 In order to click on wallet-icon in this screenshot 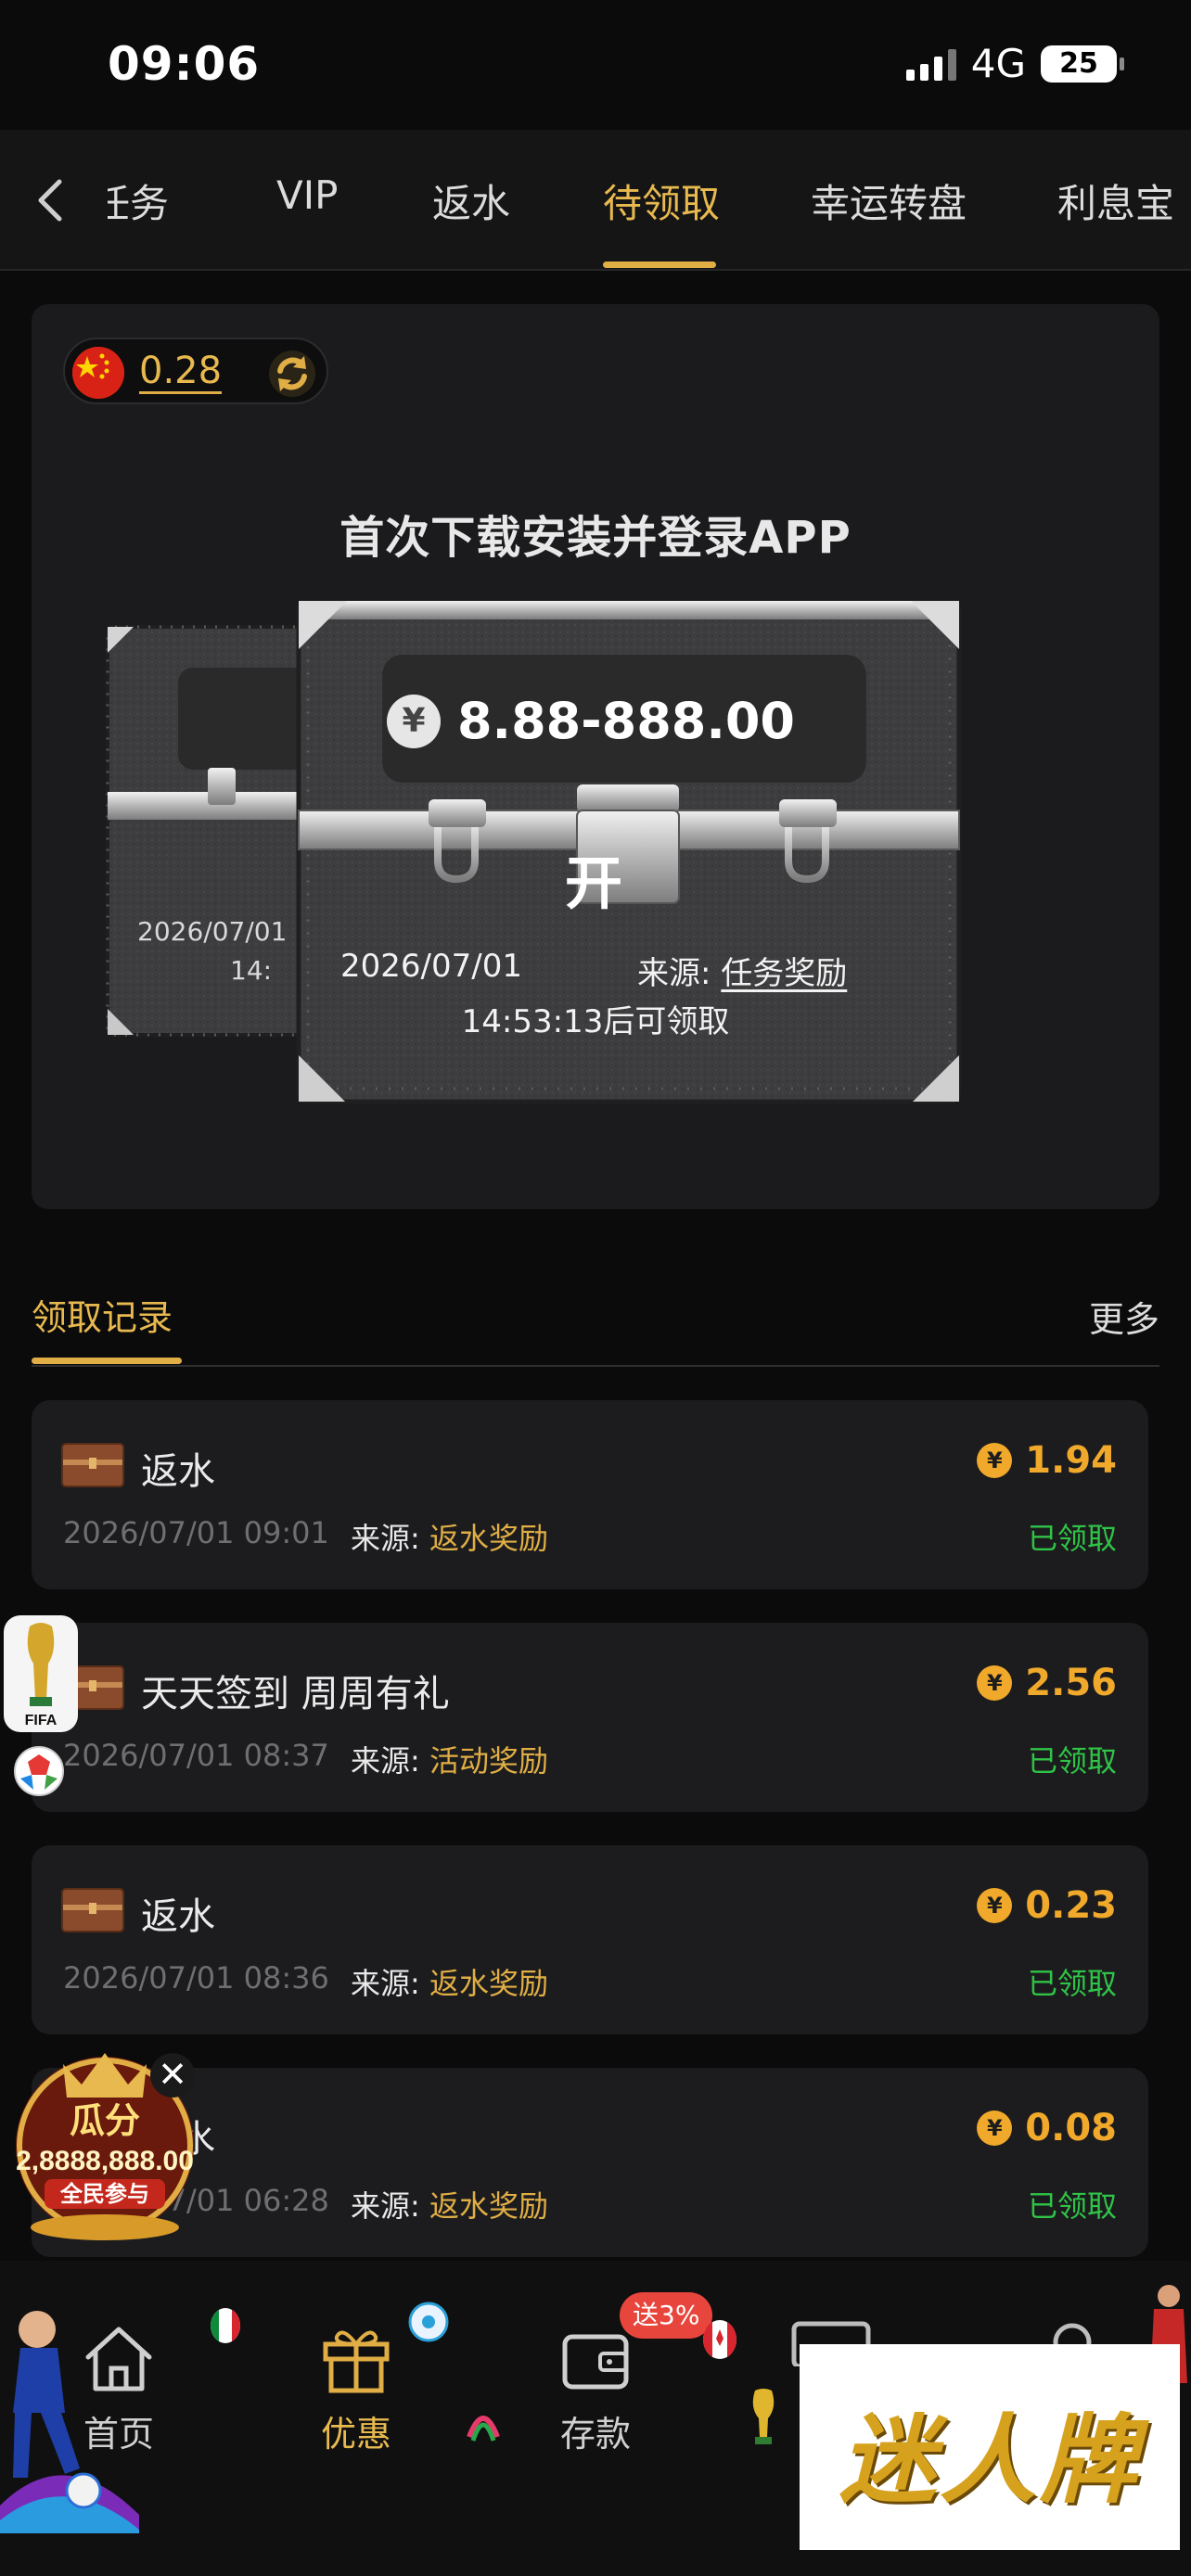, I will do `click(595, 2362)`.